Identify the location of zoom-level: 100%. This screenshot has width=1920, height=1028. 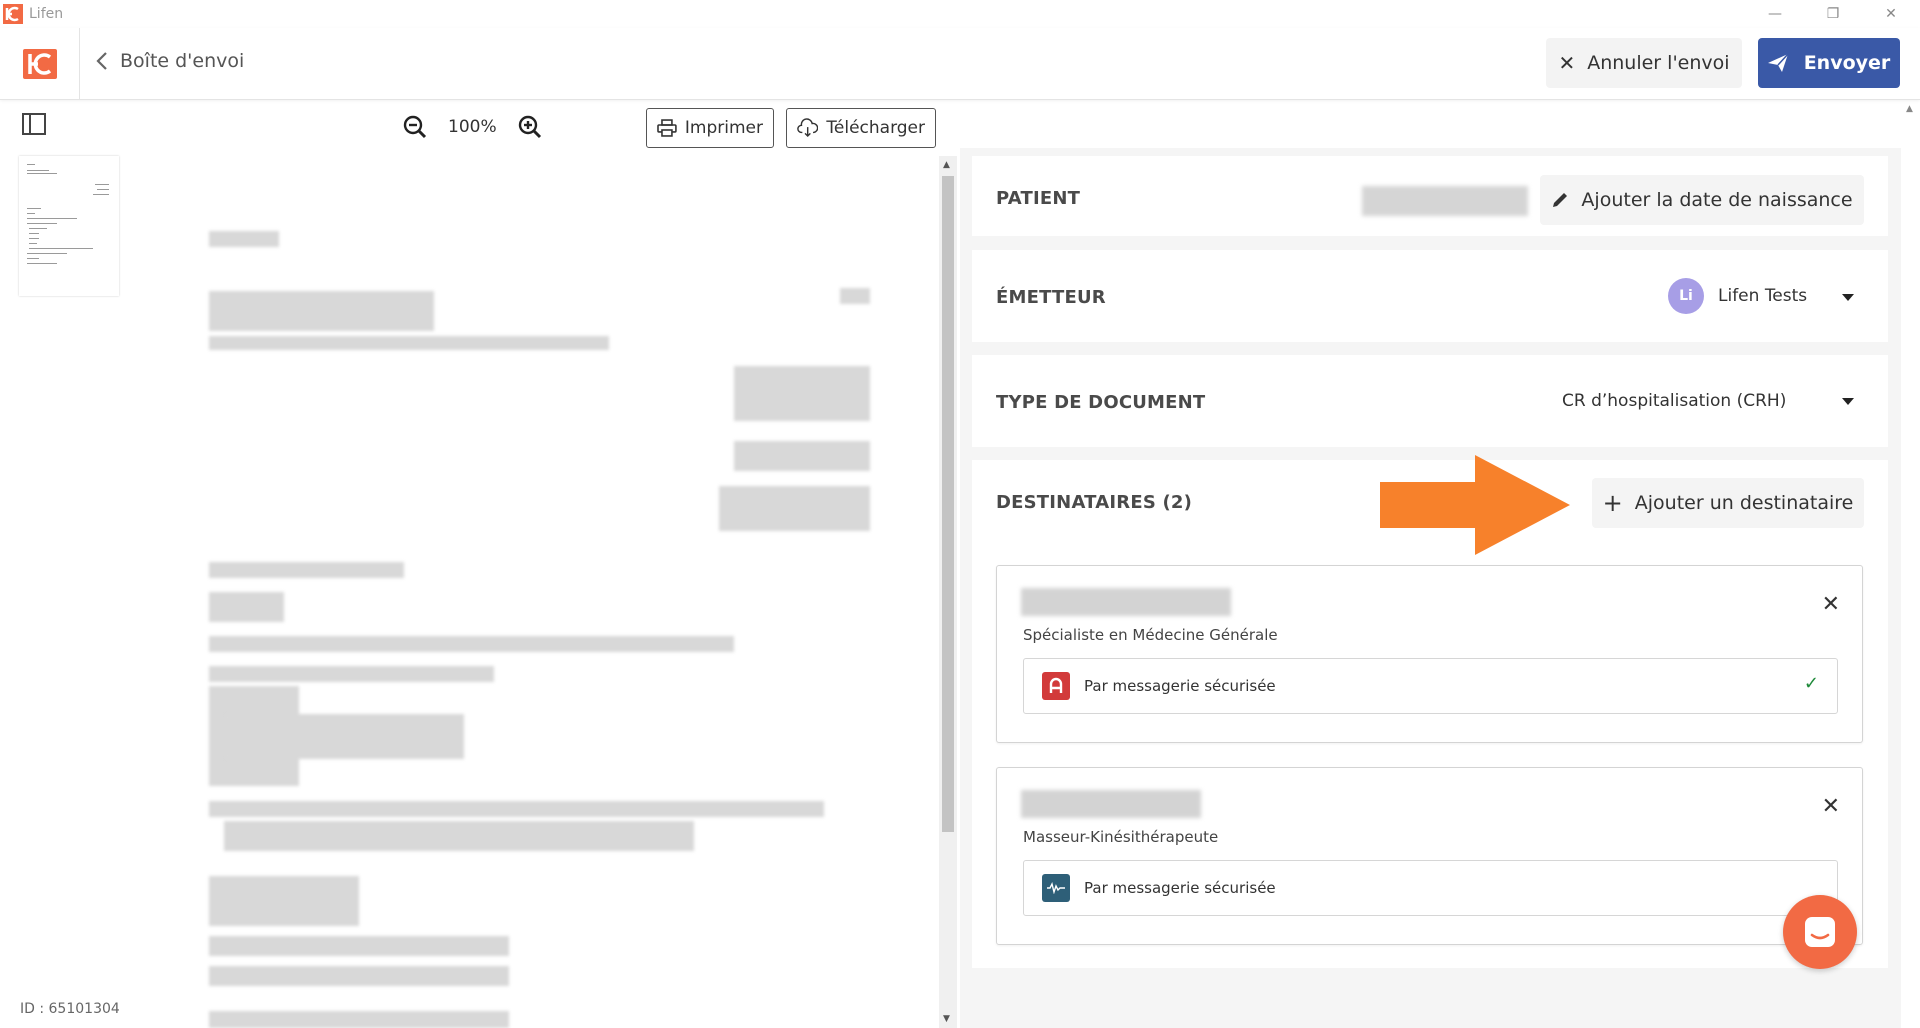
(472, 127).